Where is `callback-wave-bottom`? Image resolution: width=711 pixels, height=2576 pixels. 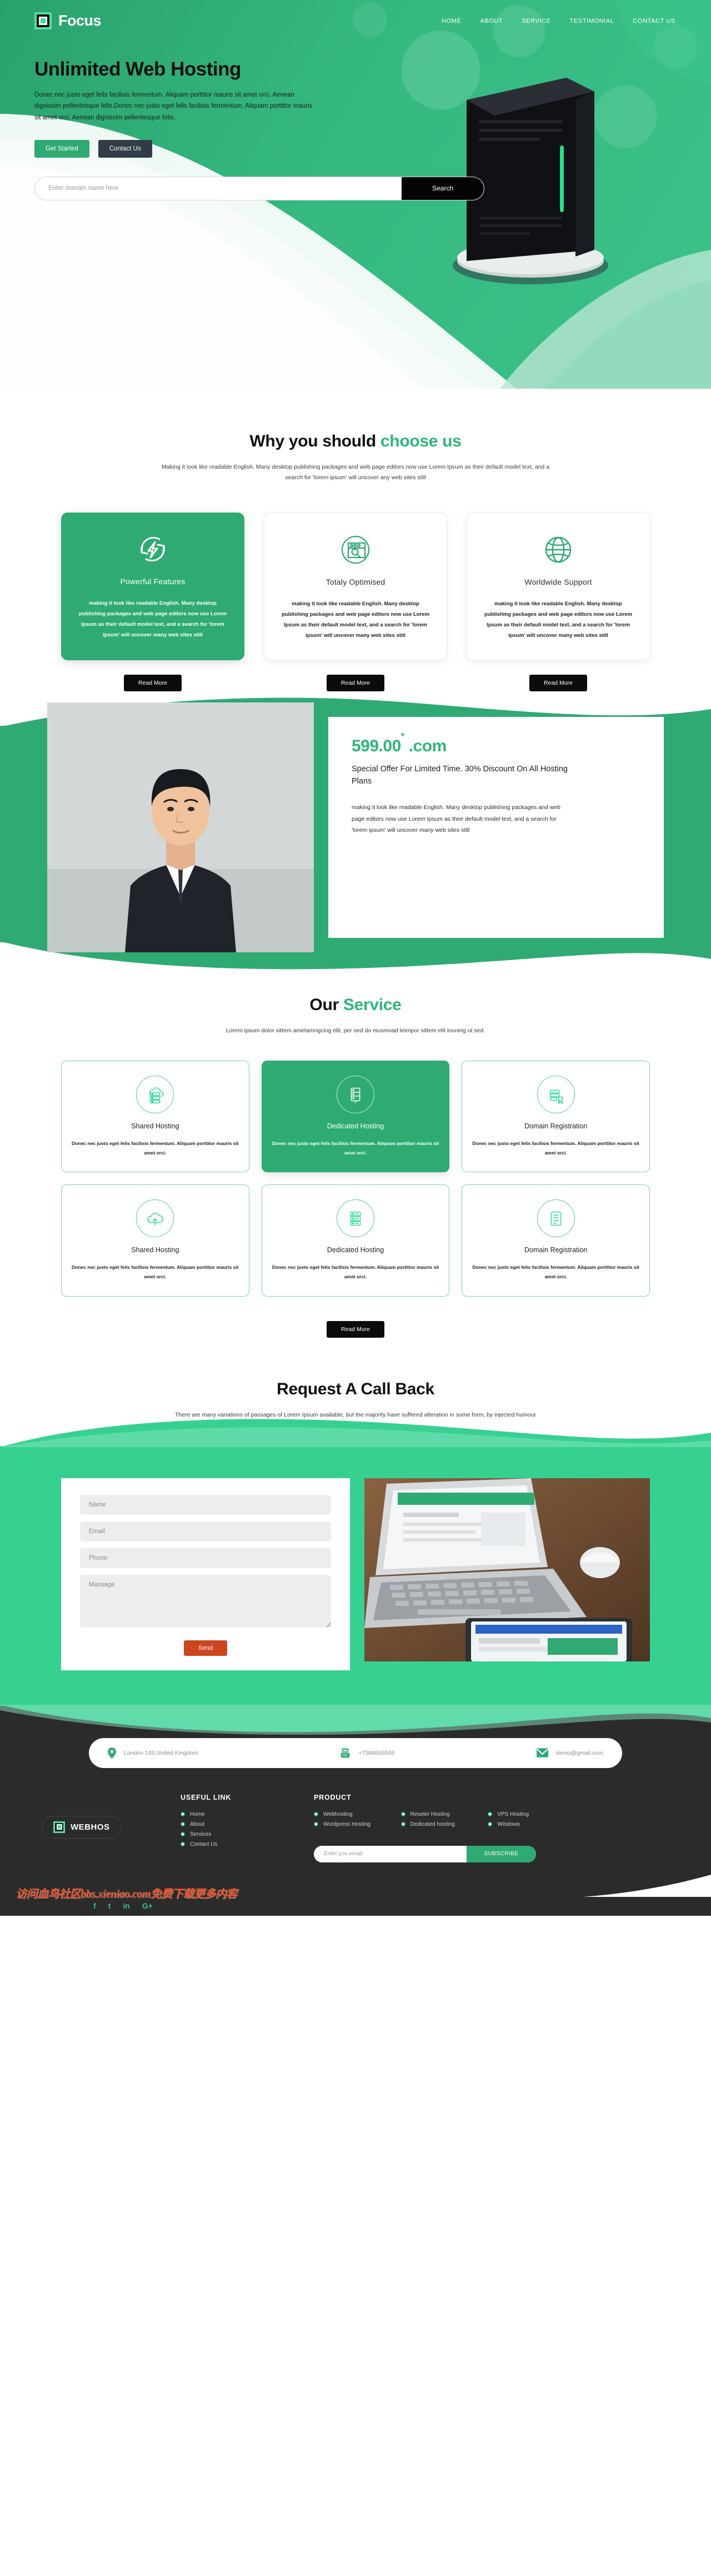
callback-wave-bottom is located at coordinates (355, 1720).